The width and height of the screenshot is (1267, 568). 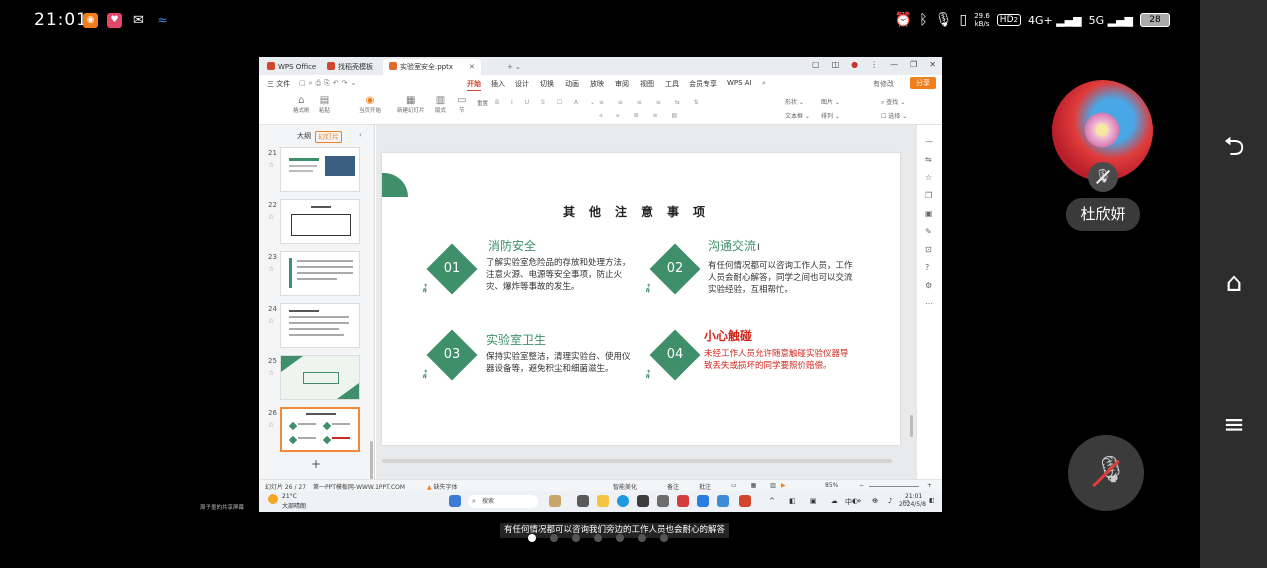 I want to click on menu-animation: 动画, so click(x=572, y=84).